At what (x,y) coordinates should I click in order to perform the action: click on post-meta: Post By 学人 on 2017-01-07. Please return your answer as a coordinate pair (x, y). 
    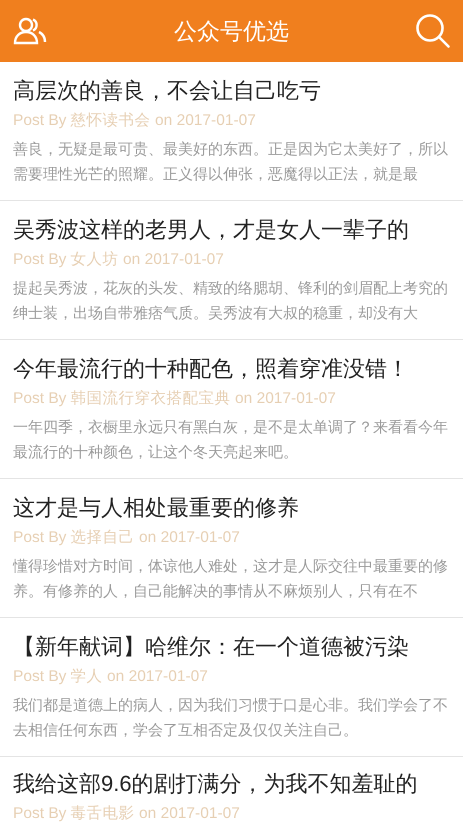
    Looking at the image, I should click on (110, 677).